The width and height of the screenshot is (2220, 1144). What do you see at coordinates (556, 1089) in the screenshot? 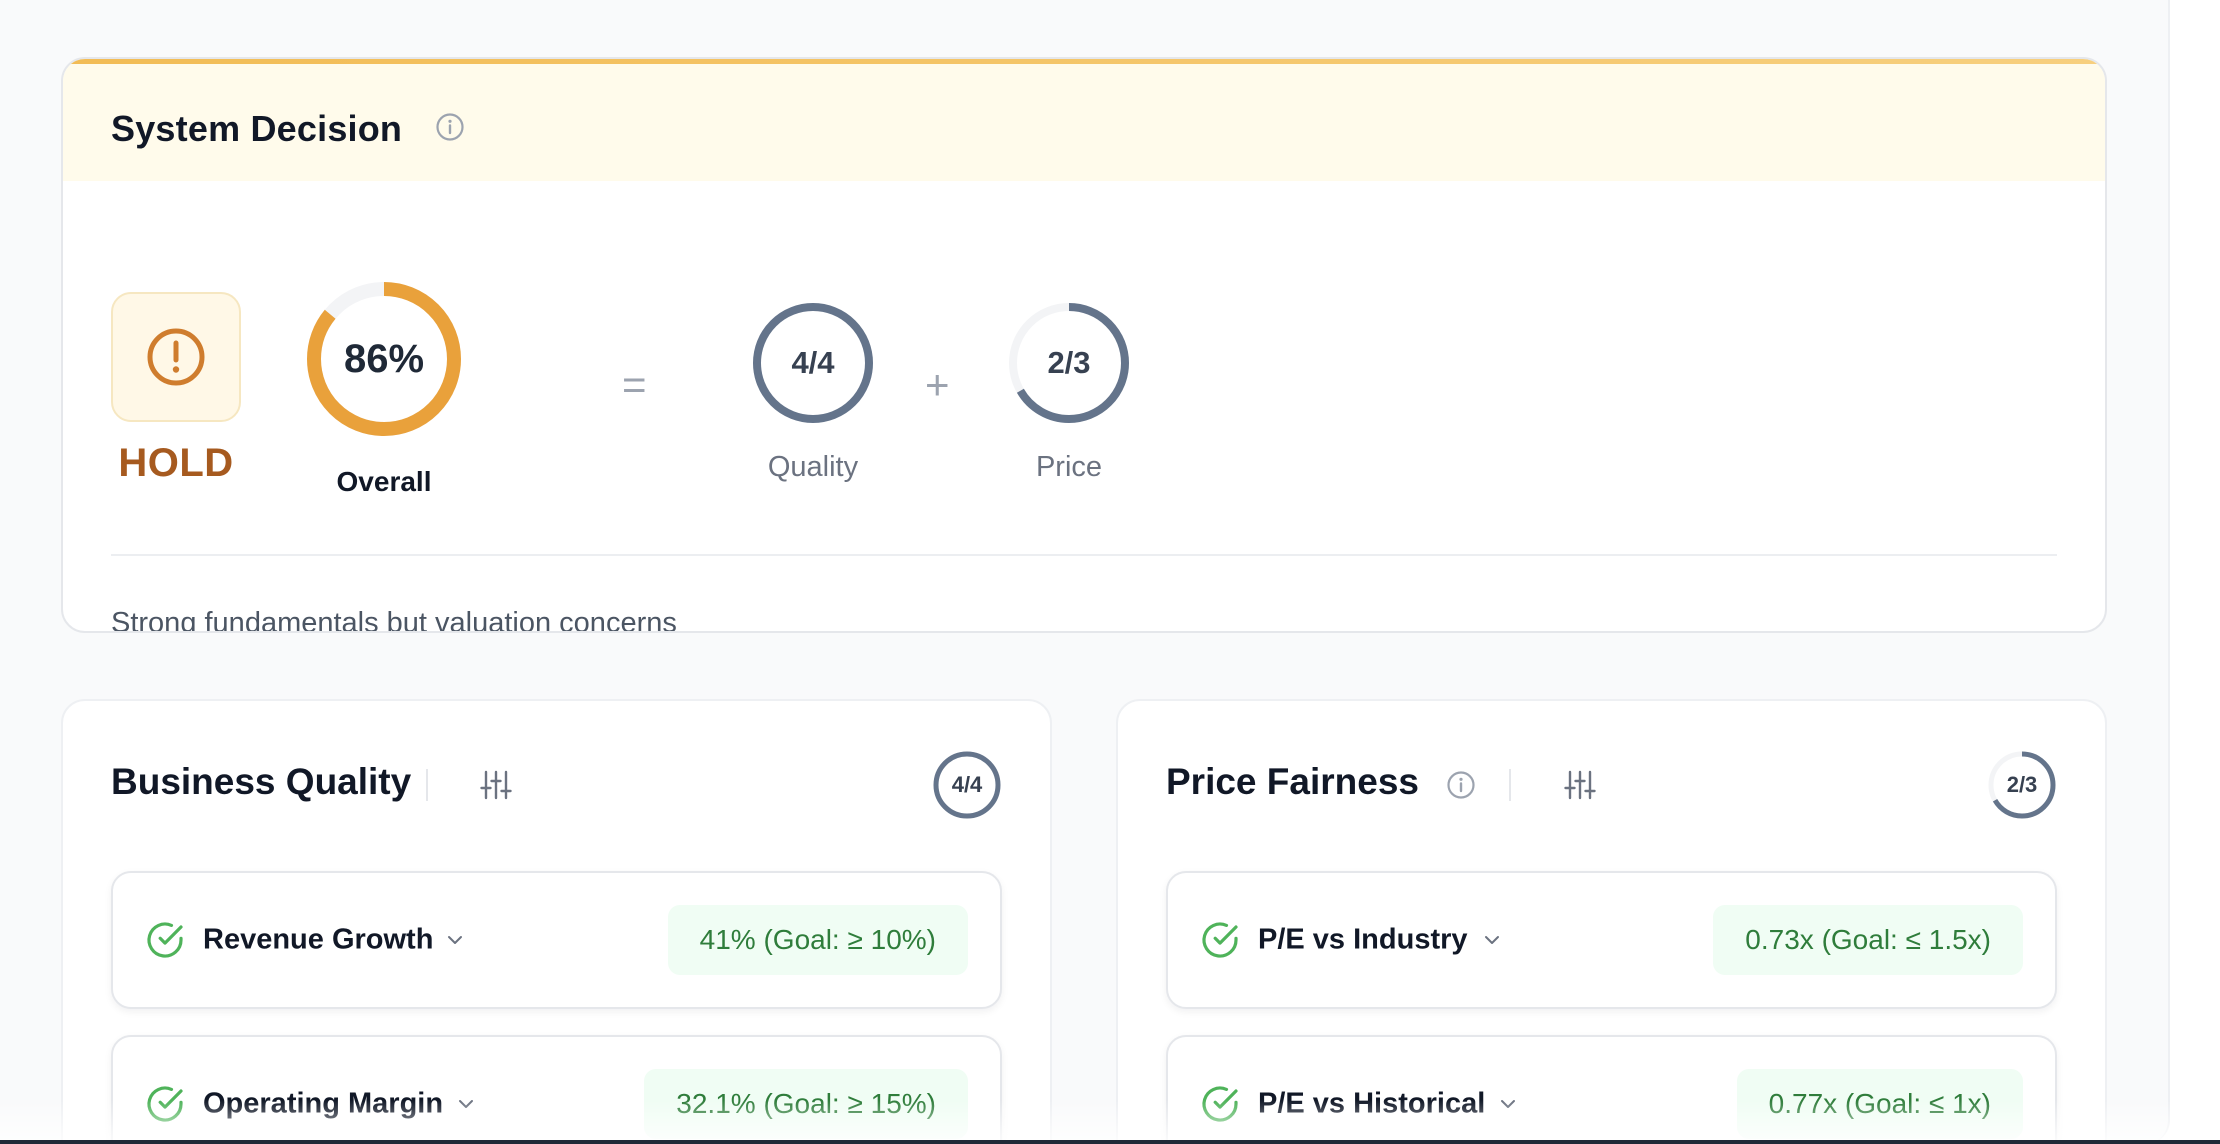
I see `metric-row-operating-margin: Operating Margin 32.1% (Goal: ≥ 15%)` at bounding box center [556, 1089].